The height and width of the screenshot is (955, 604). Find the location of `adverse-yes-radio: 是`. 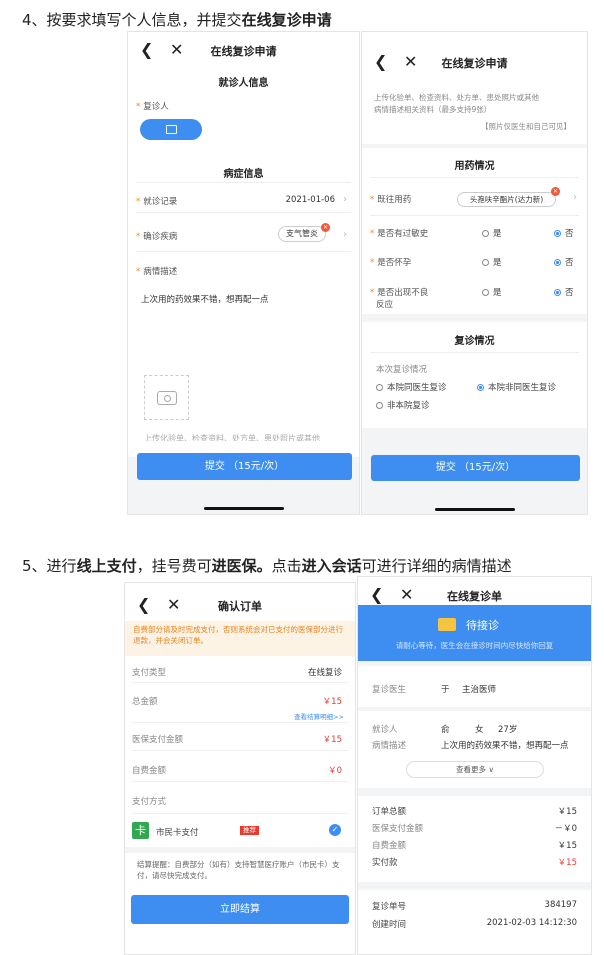

adverse-yes-radio: 是 is located at coordinates (492, 292).